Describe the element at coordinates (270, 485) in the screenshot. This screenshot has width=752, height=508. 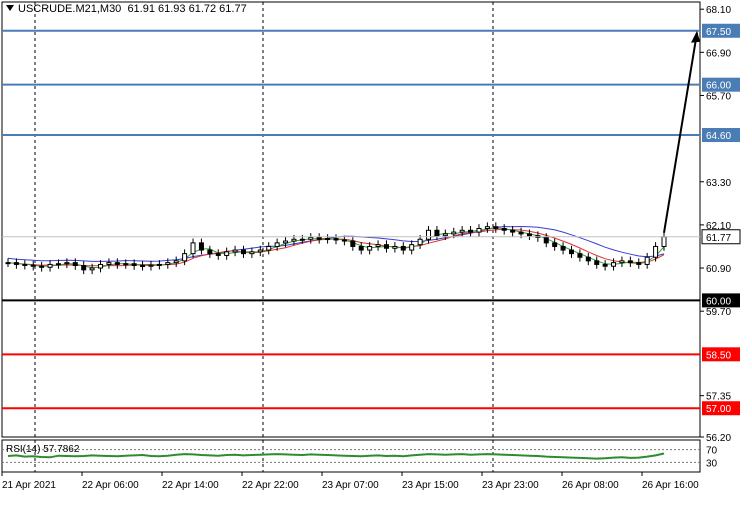
I see `time-tick-label: 22 Apr 22:00` at that location.